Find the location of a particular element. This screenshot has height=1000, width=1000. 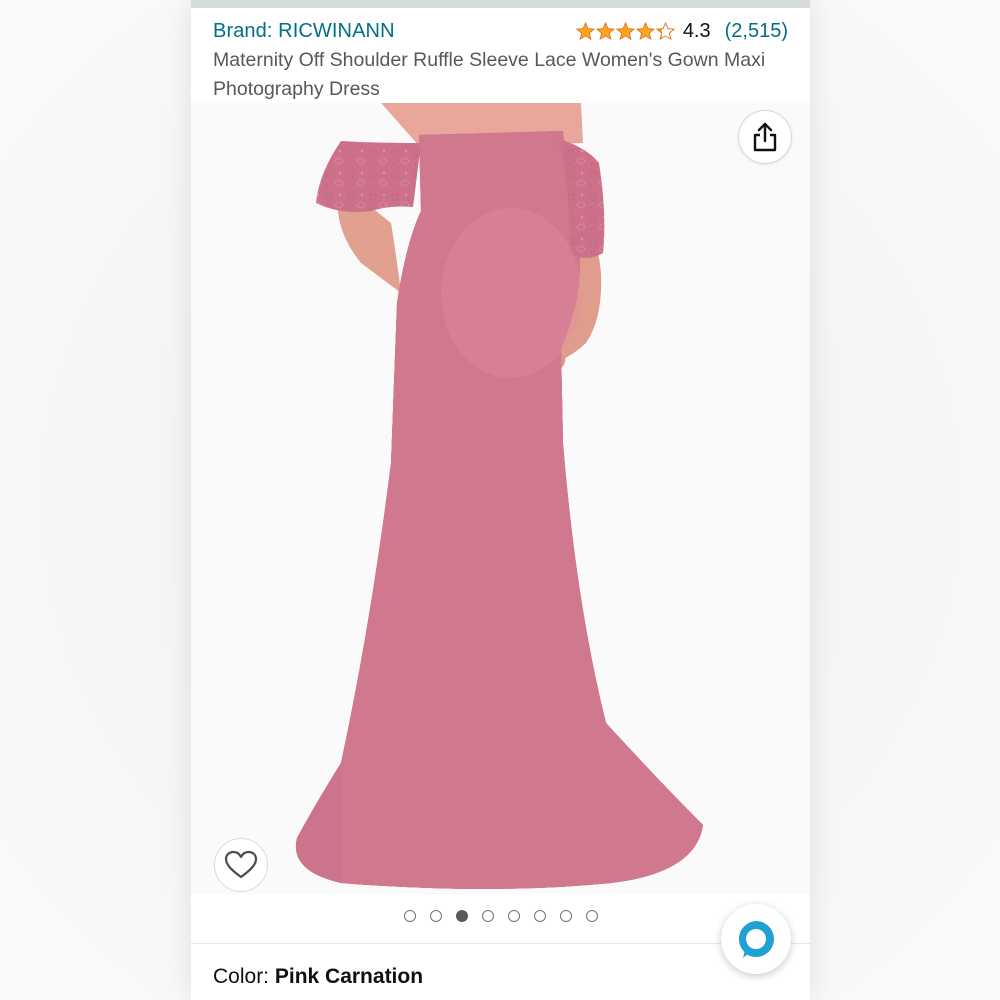

color-selection: Color: Pink Carnation is located at coordinates (318, 977).